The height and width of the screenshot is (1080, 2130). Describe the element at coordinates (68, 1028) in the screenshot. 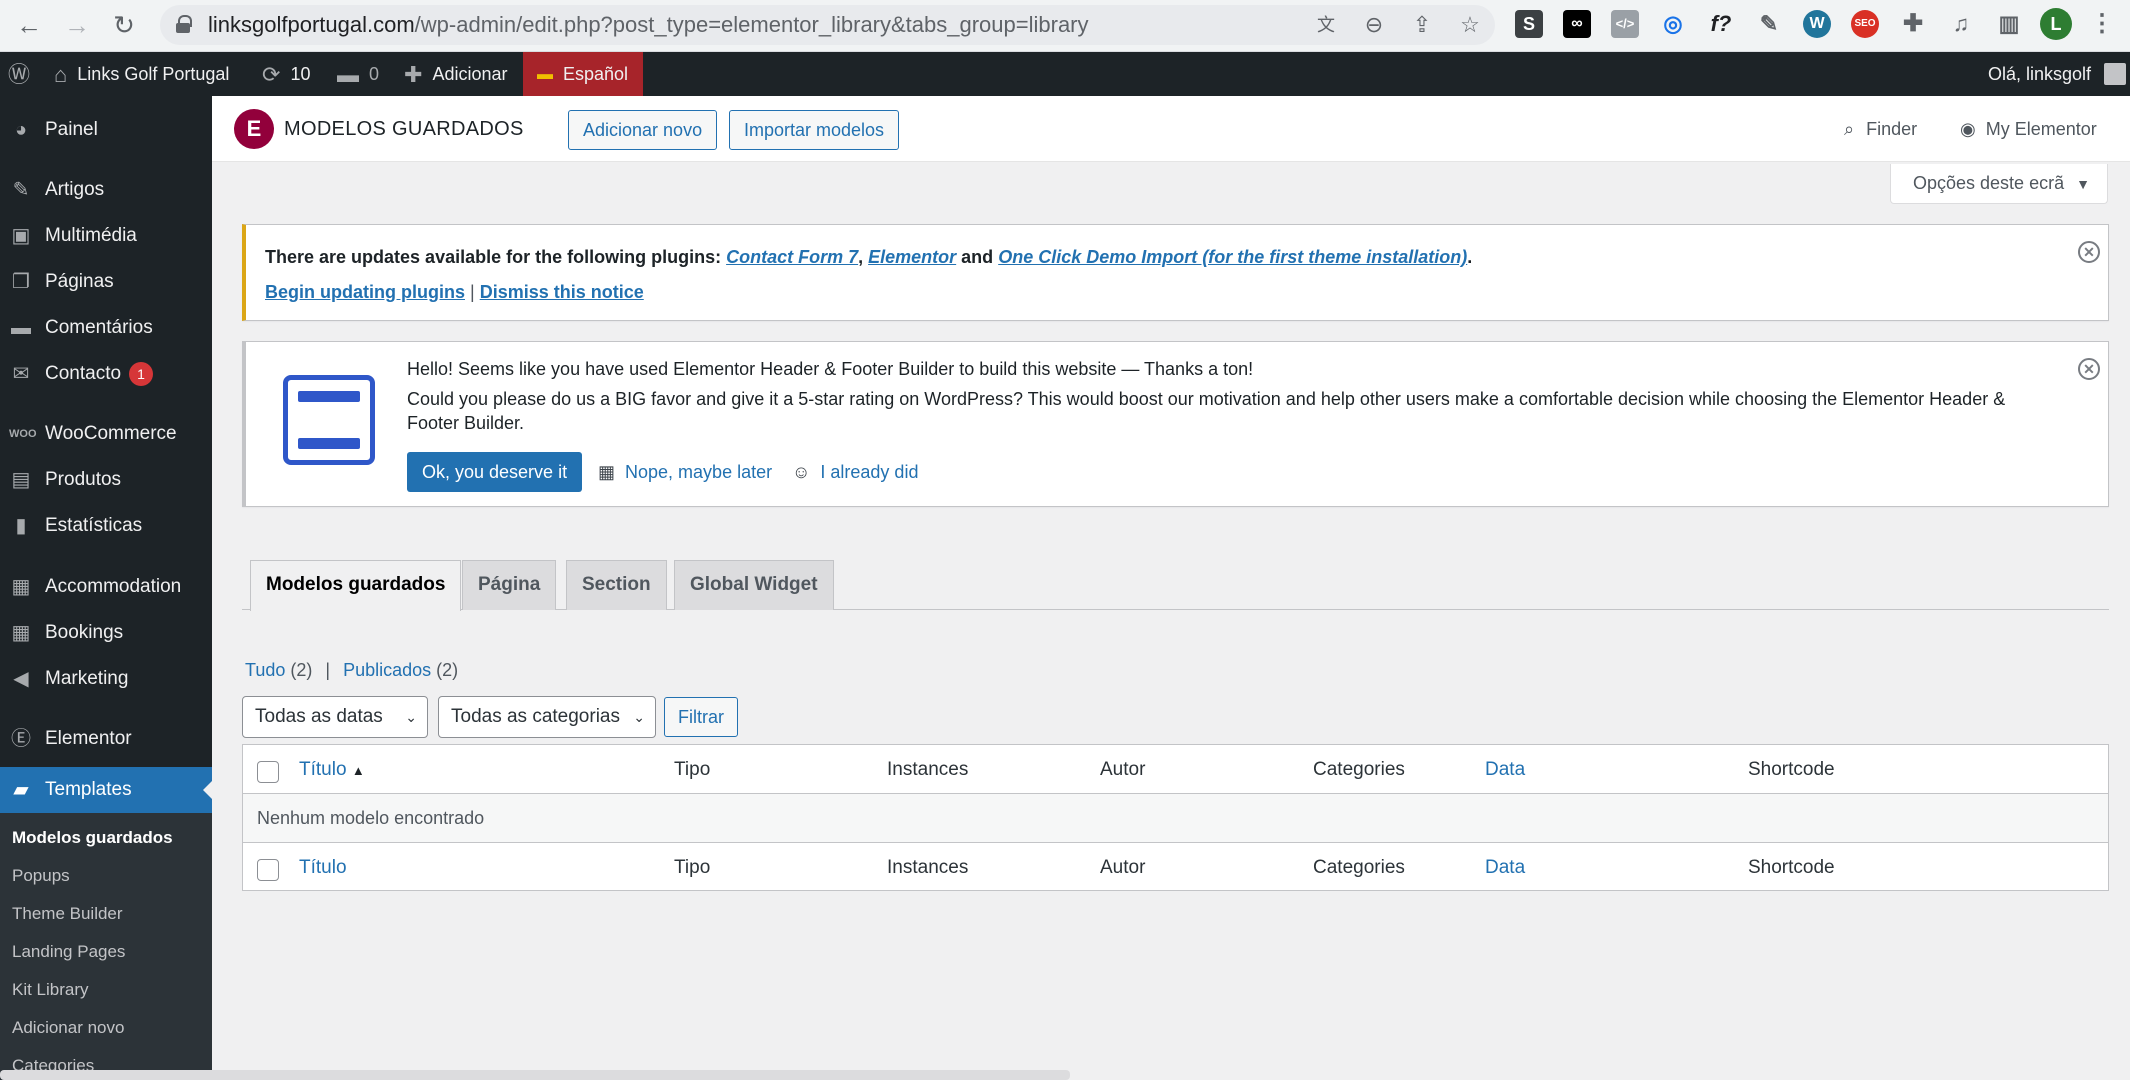

I see `submenu-add-new: Adicionar novo` at that location.